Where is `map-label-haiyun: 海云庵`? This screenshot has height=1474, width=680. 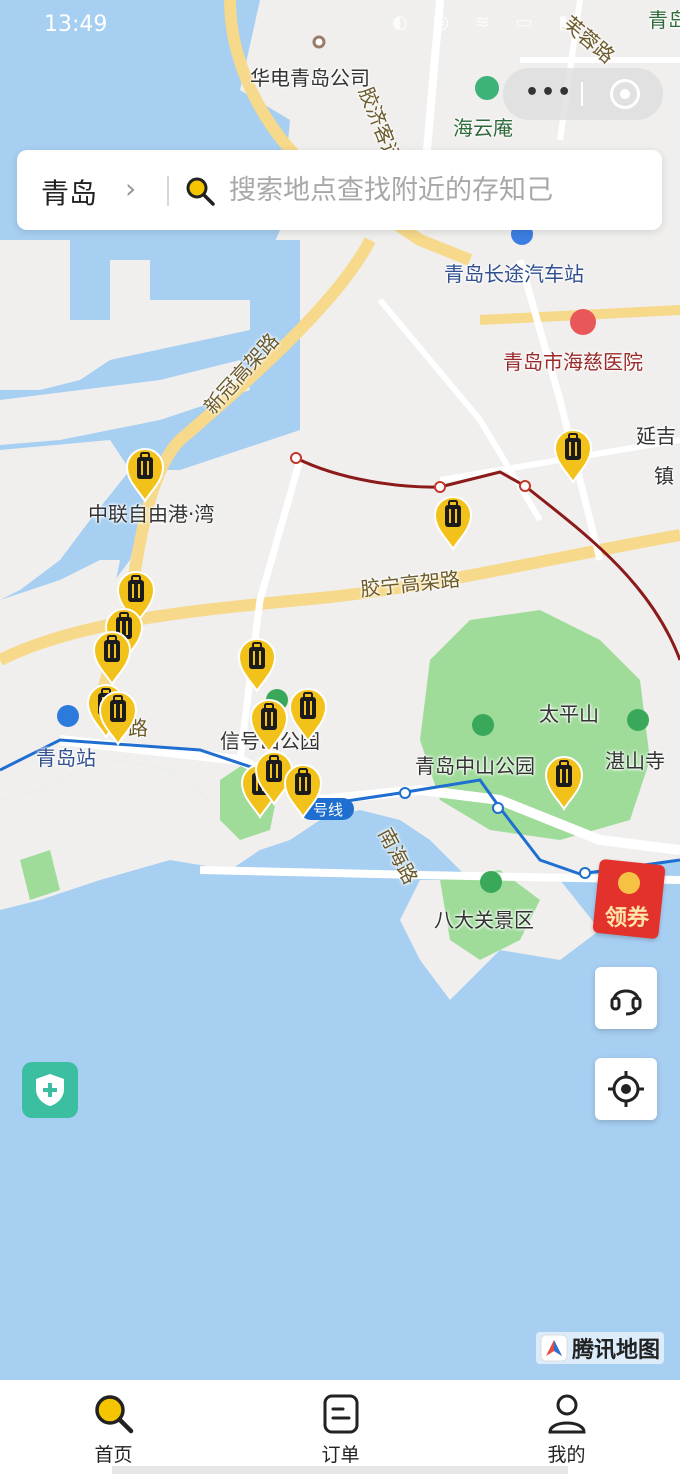 map-label-haiyun: 海云庵 is located at coordinates (483, 128).